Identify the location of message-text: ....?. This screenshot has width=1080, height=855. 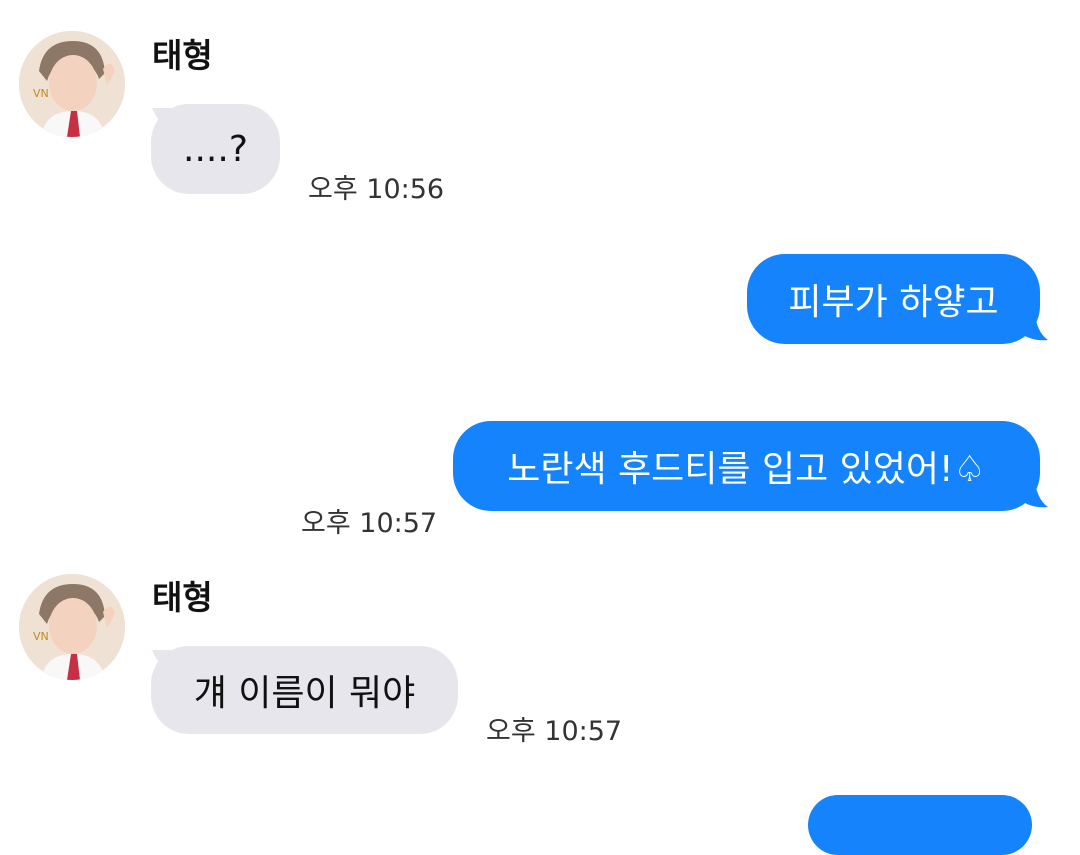
(215, 149).